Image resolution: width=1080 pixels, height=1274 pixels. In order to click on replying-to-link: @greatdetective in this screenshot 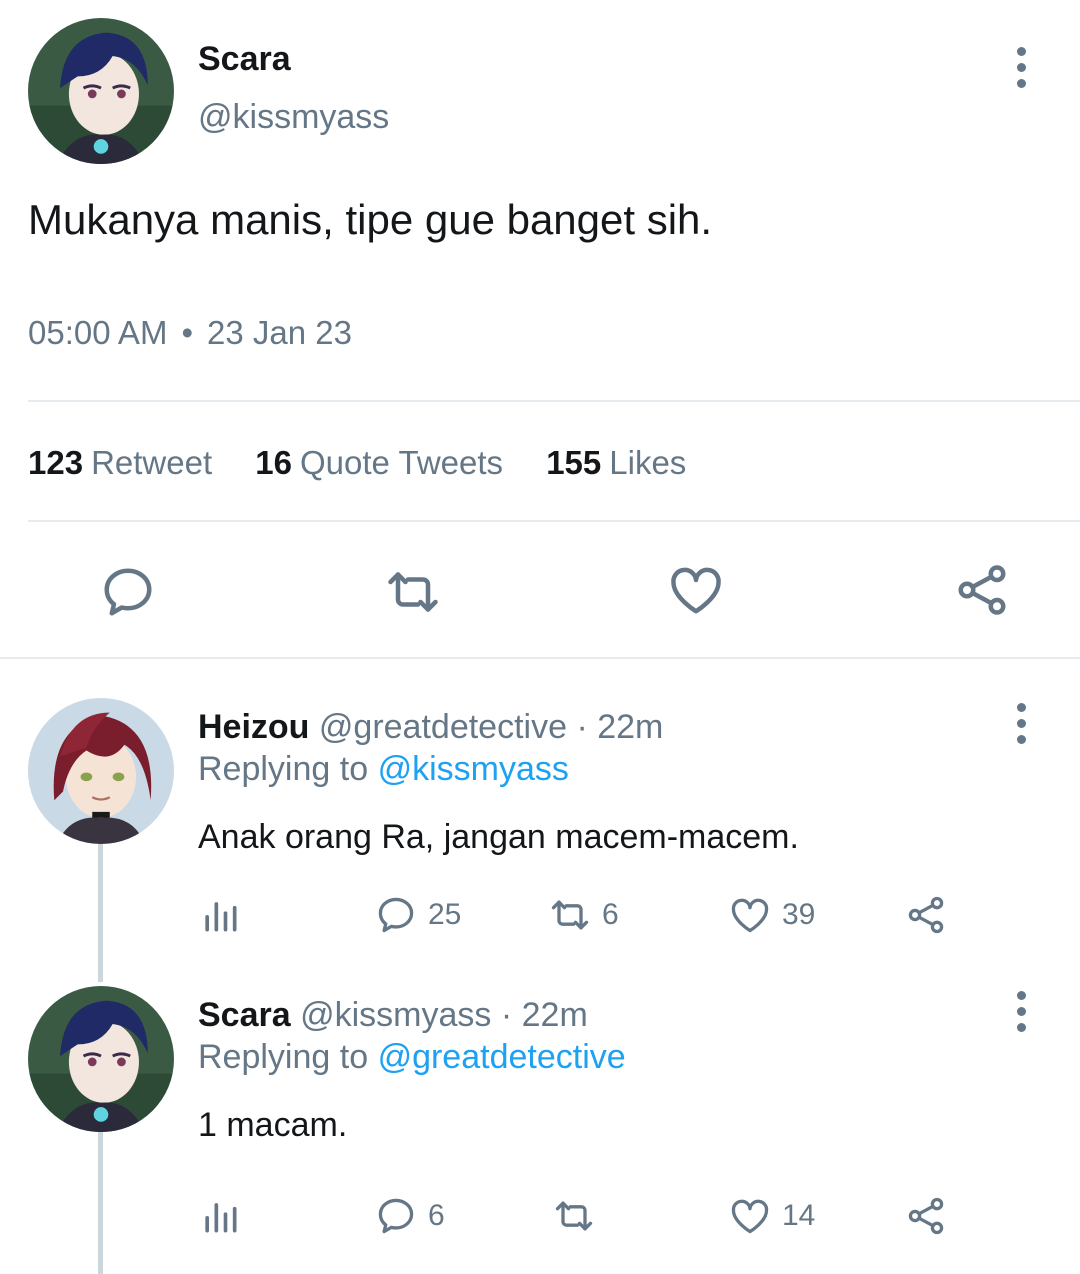, I will do `click(502, 1057)`.